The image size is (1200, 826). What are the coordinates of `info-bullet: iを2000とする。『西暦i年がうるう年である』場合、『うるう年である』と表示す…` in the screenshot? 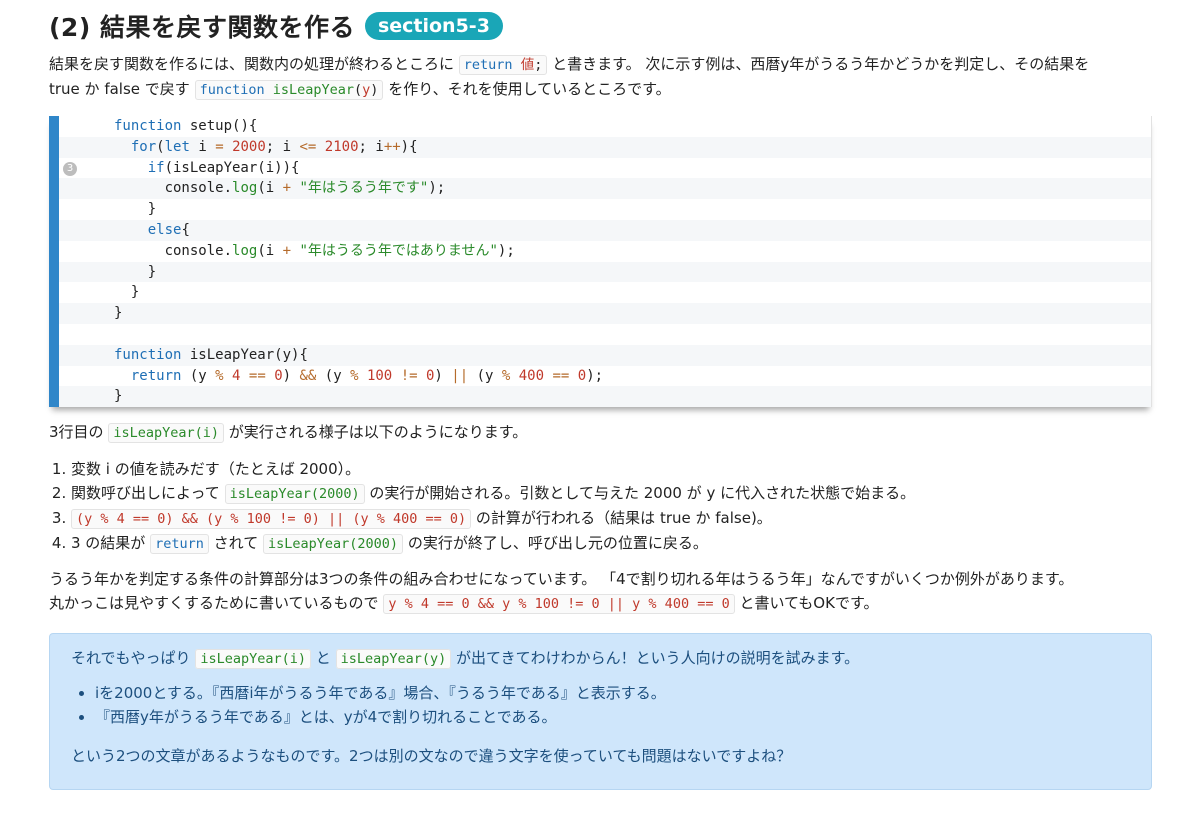 It's located at (612, 693).